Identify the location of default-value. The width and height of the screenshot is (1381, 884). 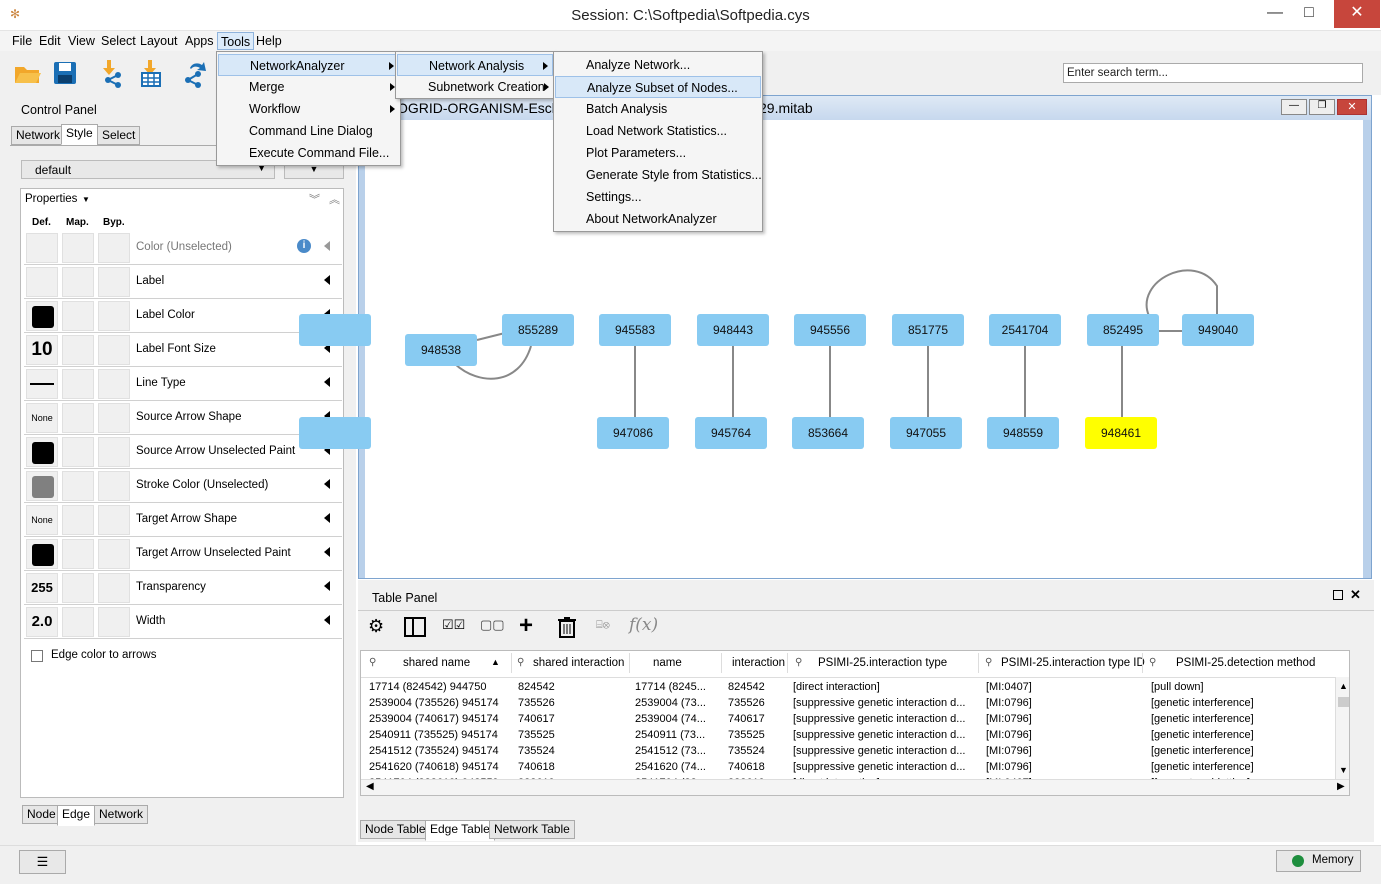
(42, 248).